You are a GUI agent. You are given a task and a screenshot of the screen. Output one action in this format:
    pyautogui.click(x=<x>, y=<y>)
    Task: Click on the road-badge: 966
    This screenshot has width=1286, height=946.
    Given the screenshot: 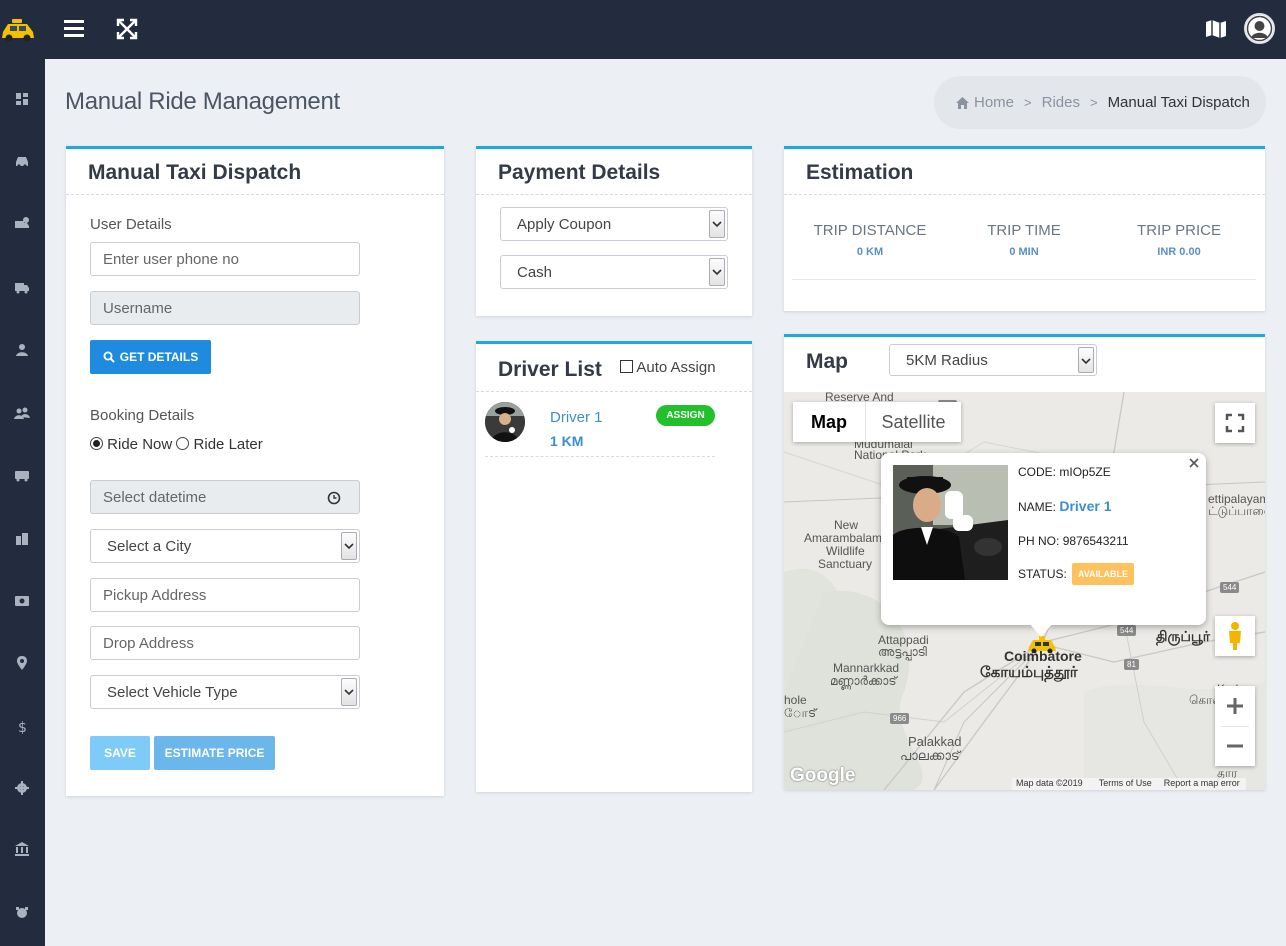 What is the action you would take?
    pyautogui.click(x=900, y=718)
    